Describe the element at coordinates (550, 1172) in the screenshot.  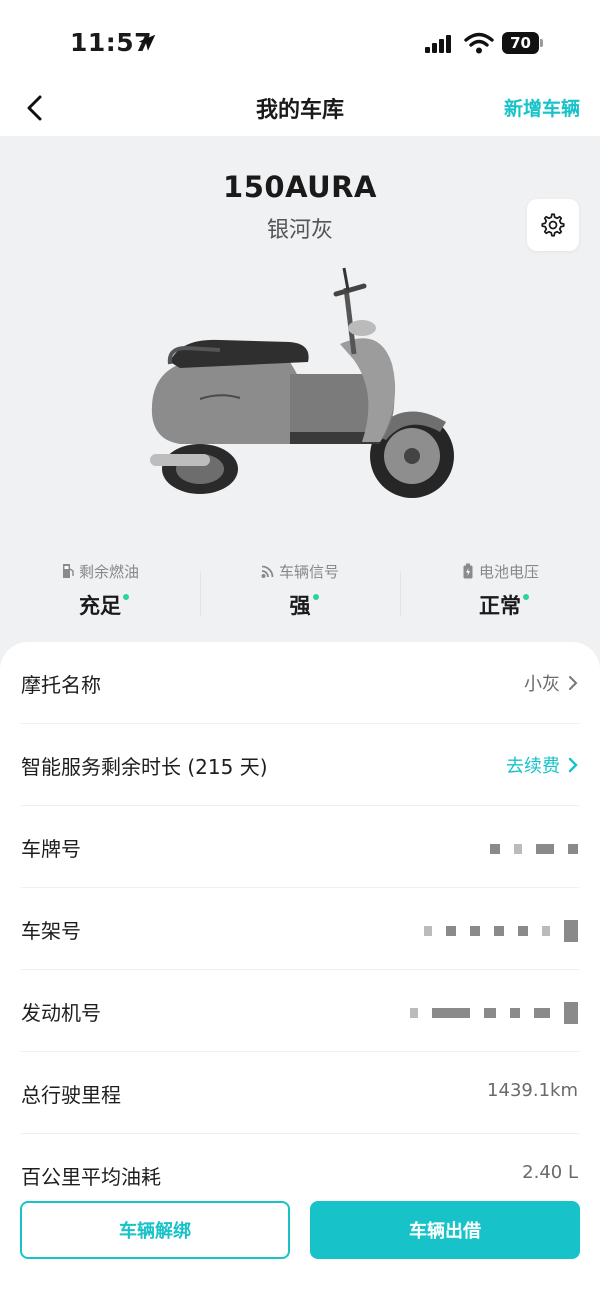
I see `fuel-consumption-value: 2.40 L` at that location.